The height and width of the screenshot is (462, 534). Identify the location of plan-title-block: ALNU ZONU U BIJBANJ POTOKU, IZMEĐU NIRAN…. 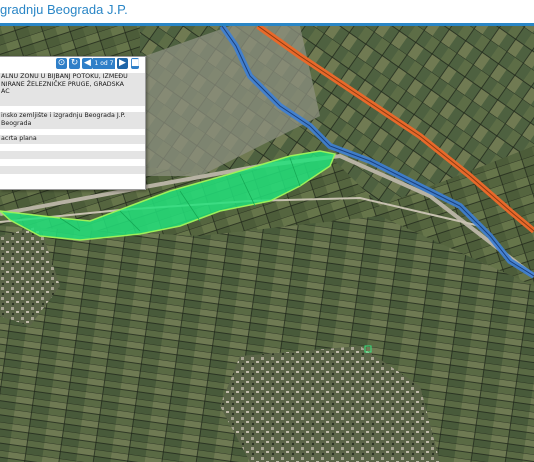
(72, 89).